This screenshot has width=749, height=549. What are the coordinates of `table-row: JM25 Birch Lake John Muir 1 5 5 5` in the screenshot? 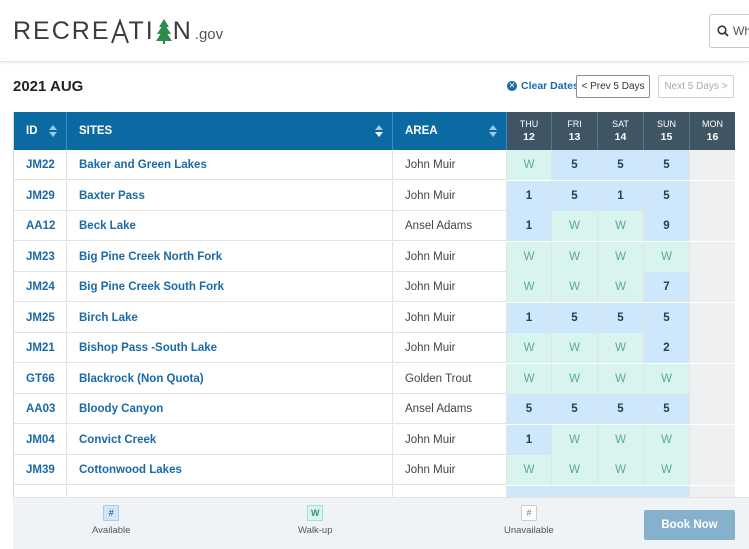 It's located at (374, 317).